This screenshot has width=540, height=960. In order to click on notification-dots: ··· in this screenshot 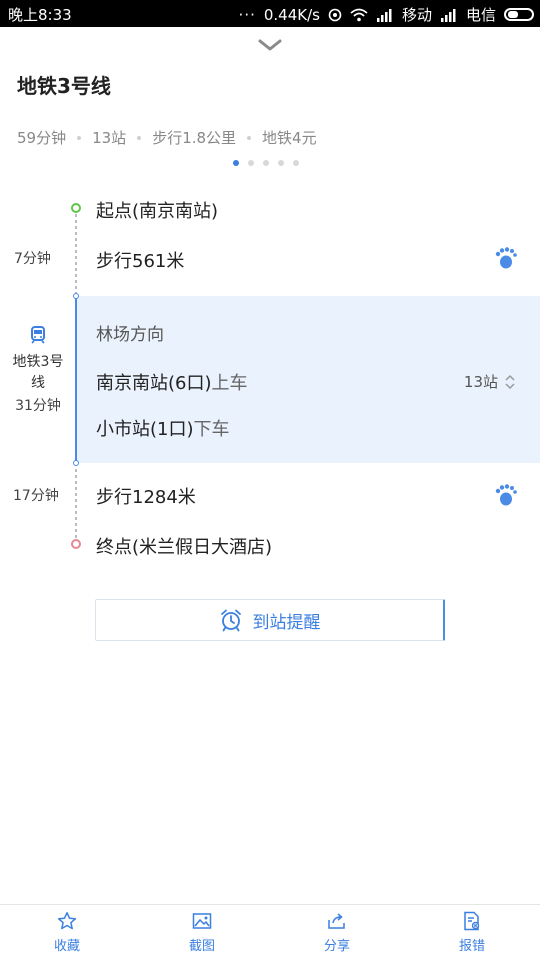, I will do `click(247, 14)`.